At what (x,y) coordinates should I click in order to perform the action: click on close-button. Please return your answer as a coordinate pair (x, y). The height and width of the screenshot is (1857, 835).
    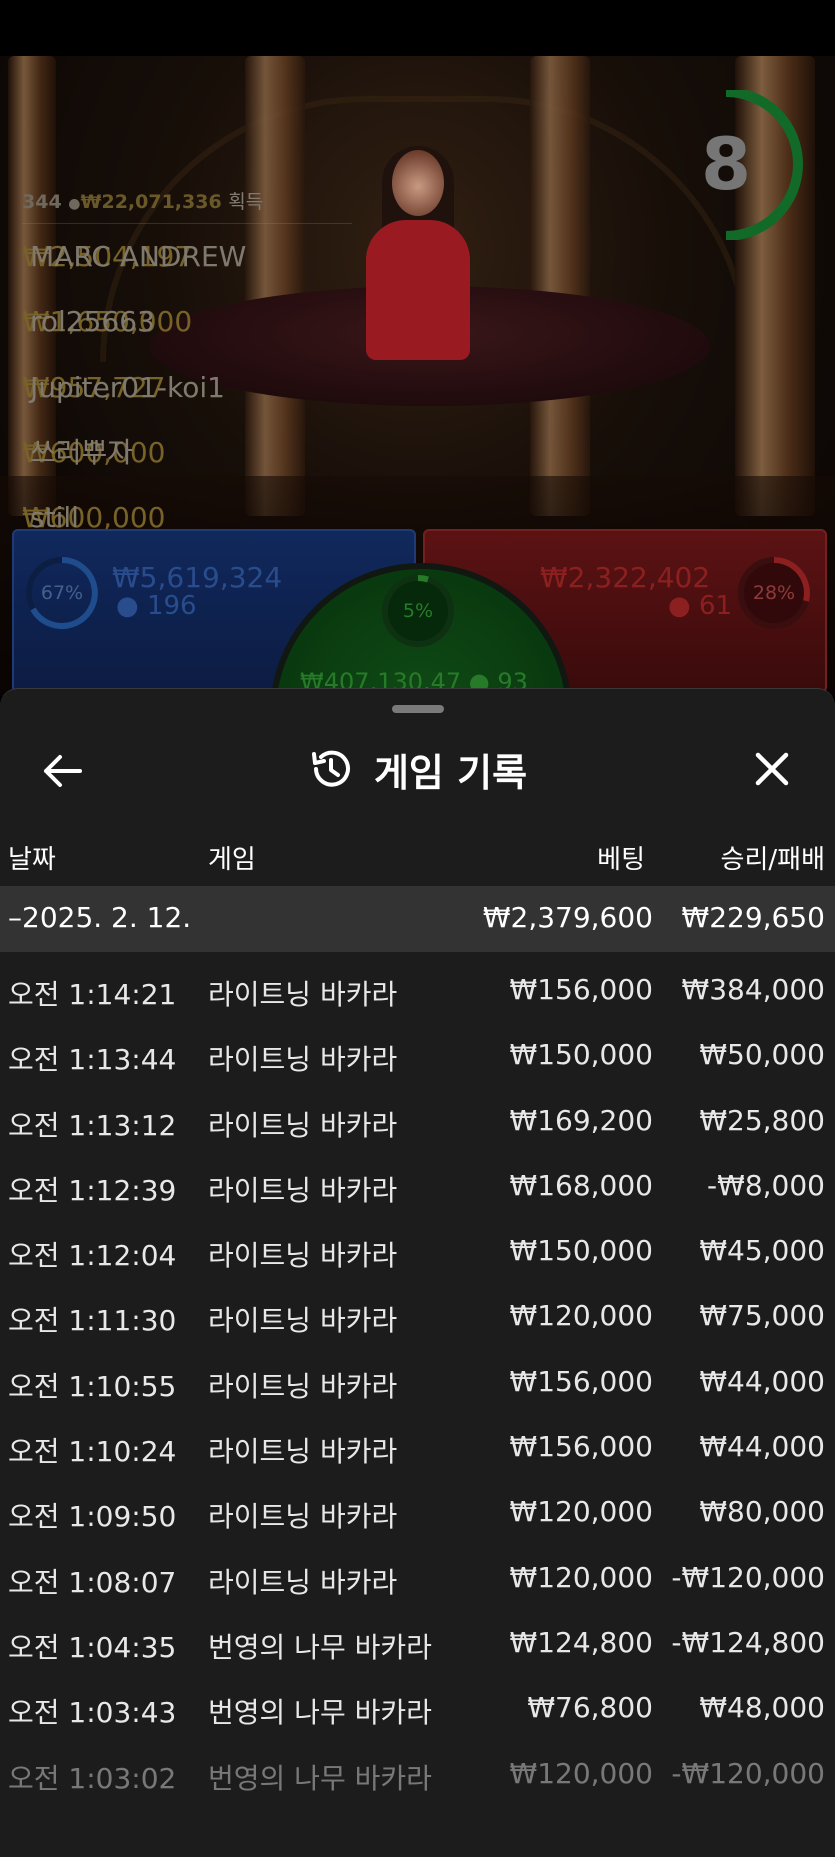
    Looking at the image, I should click on (772, 769).